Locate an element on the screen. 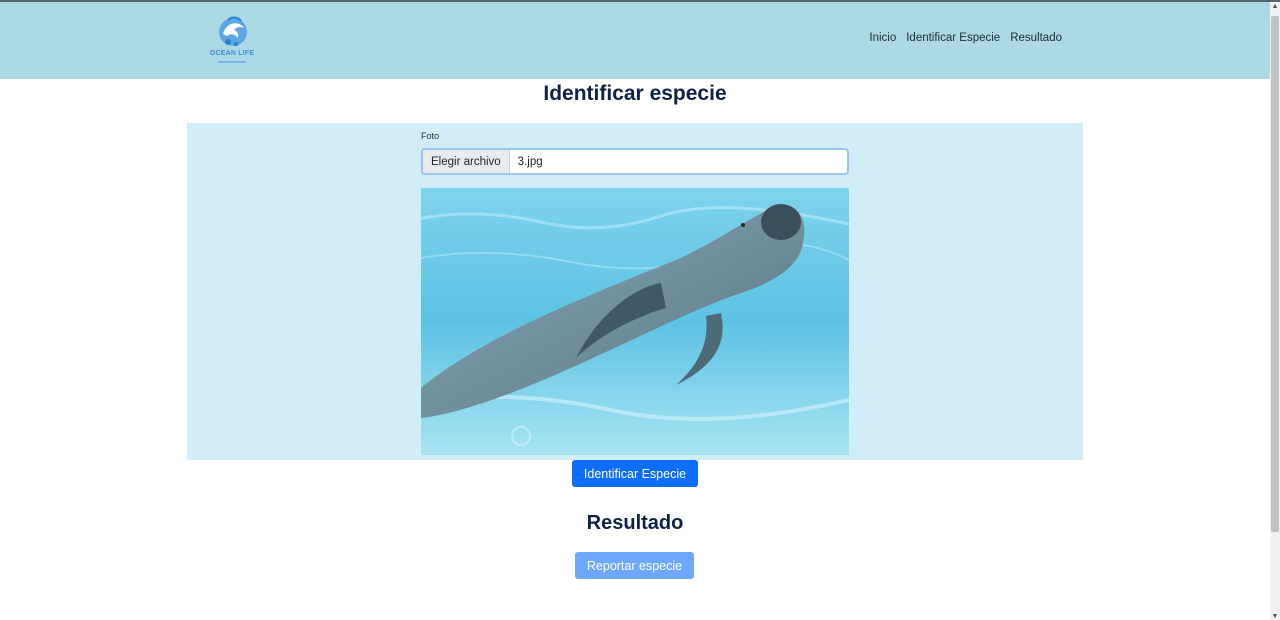 This screenshot has height=620, width=1280. logo-text: OCEAN LIFE is located at coordinates (232, 53).